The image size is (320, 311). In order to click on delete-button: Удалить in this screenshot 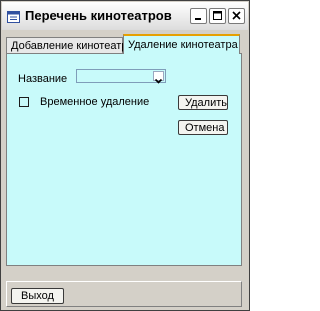, I will do `click(203, 102)`.